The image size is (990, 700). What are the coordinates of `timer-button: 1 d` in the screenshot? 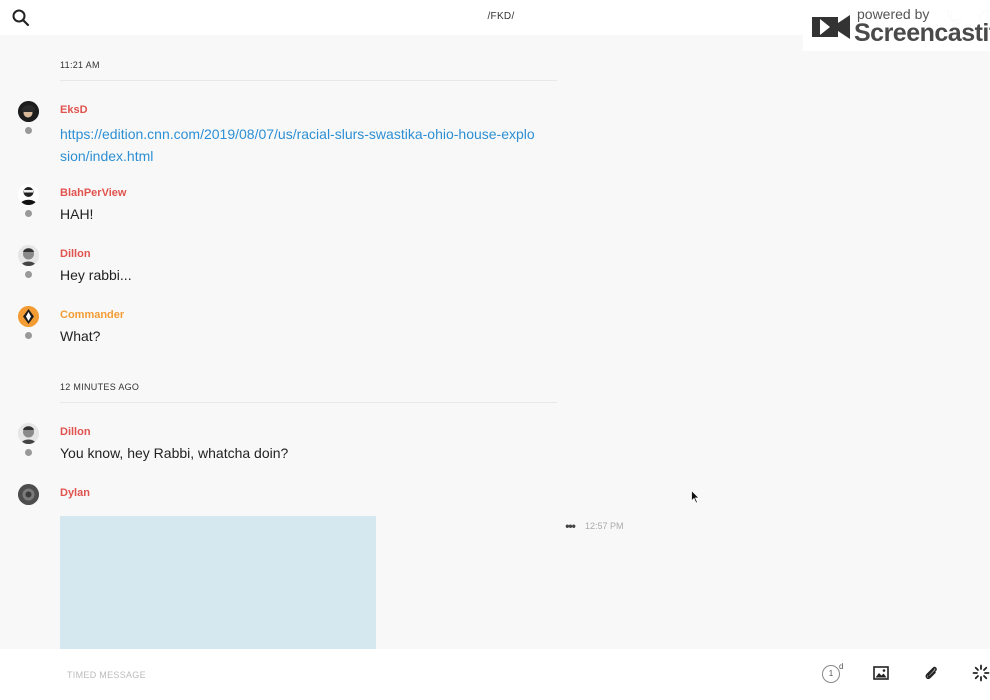 It's located at (834, 673).